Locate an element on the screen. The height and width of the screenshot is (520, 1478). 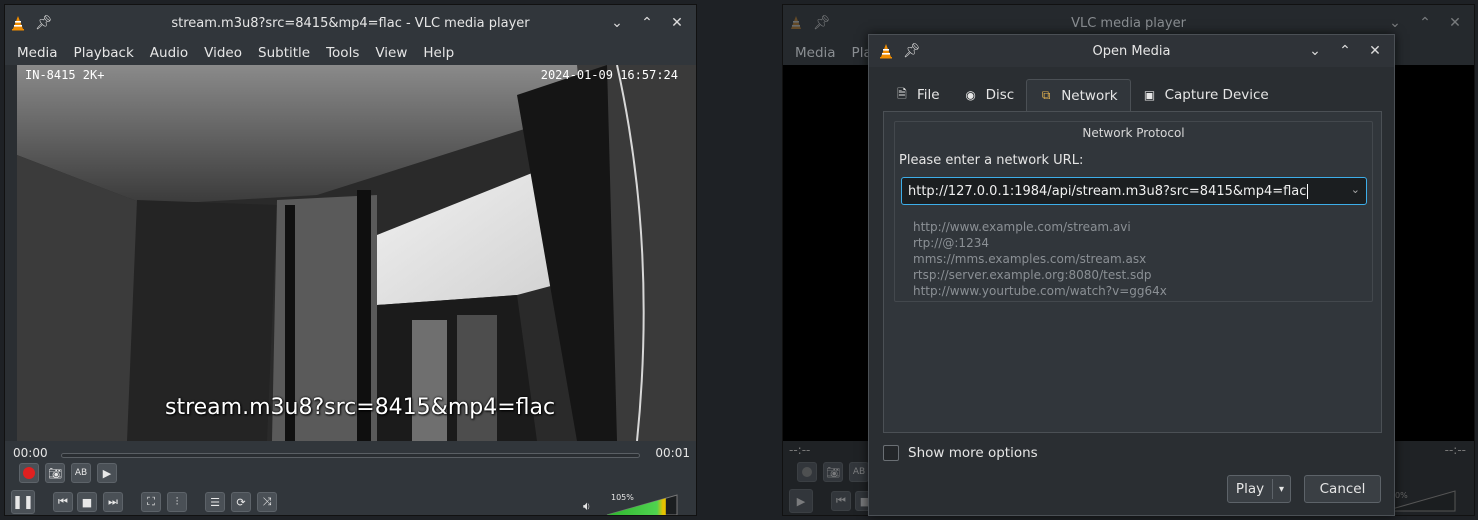
playlist-button: ☰ is located at coordinates (215, 502).